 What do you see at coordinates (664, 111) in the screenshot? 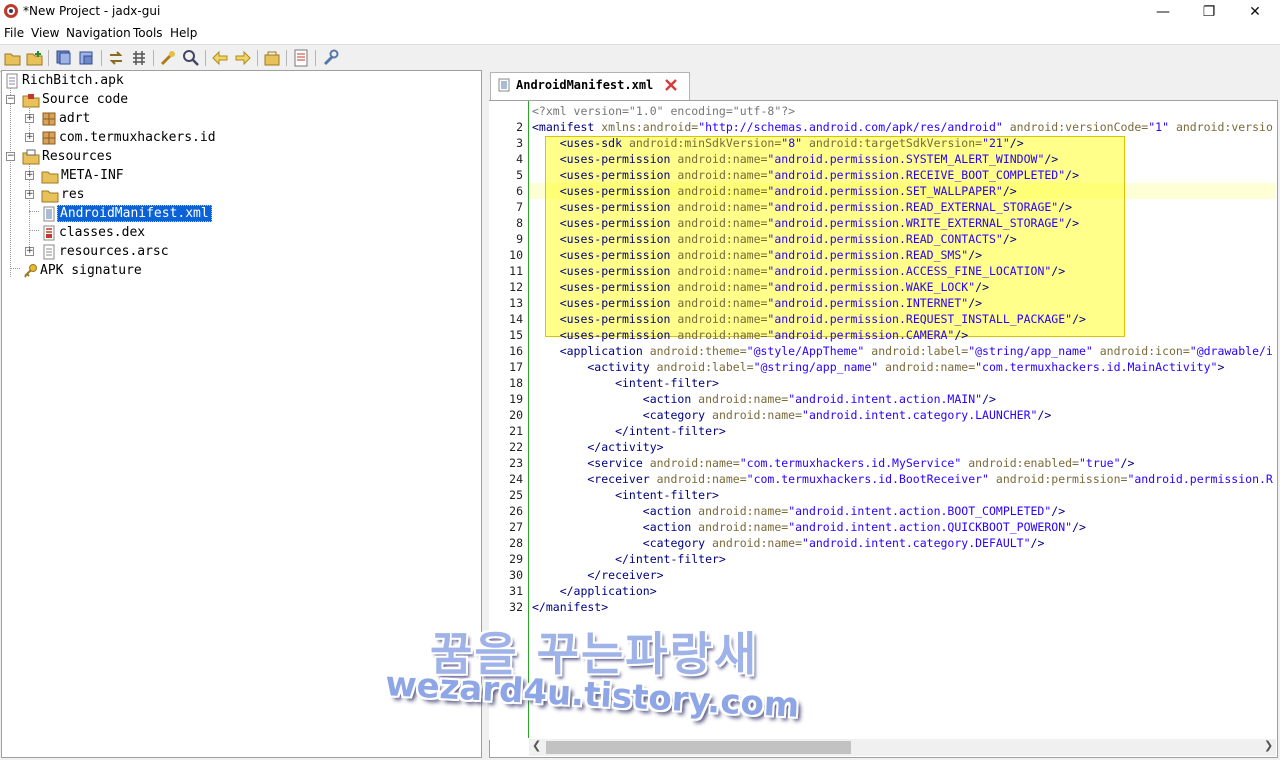
I see `code-token: <?xml version="1.0" encoding="utf-8"?>` at bounding box center [664, 111].